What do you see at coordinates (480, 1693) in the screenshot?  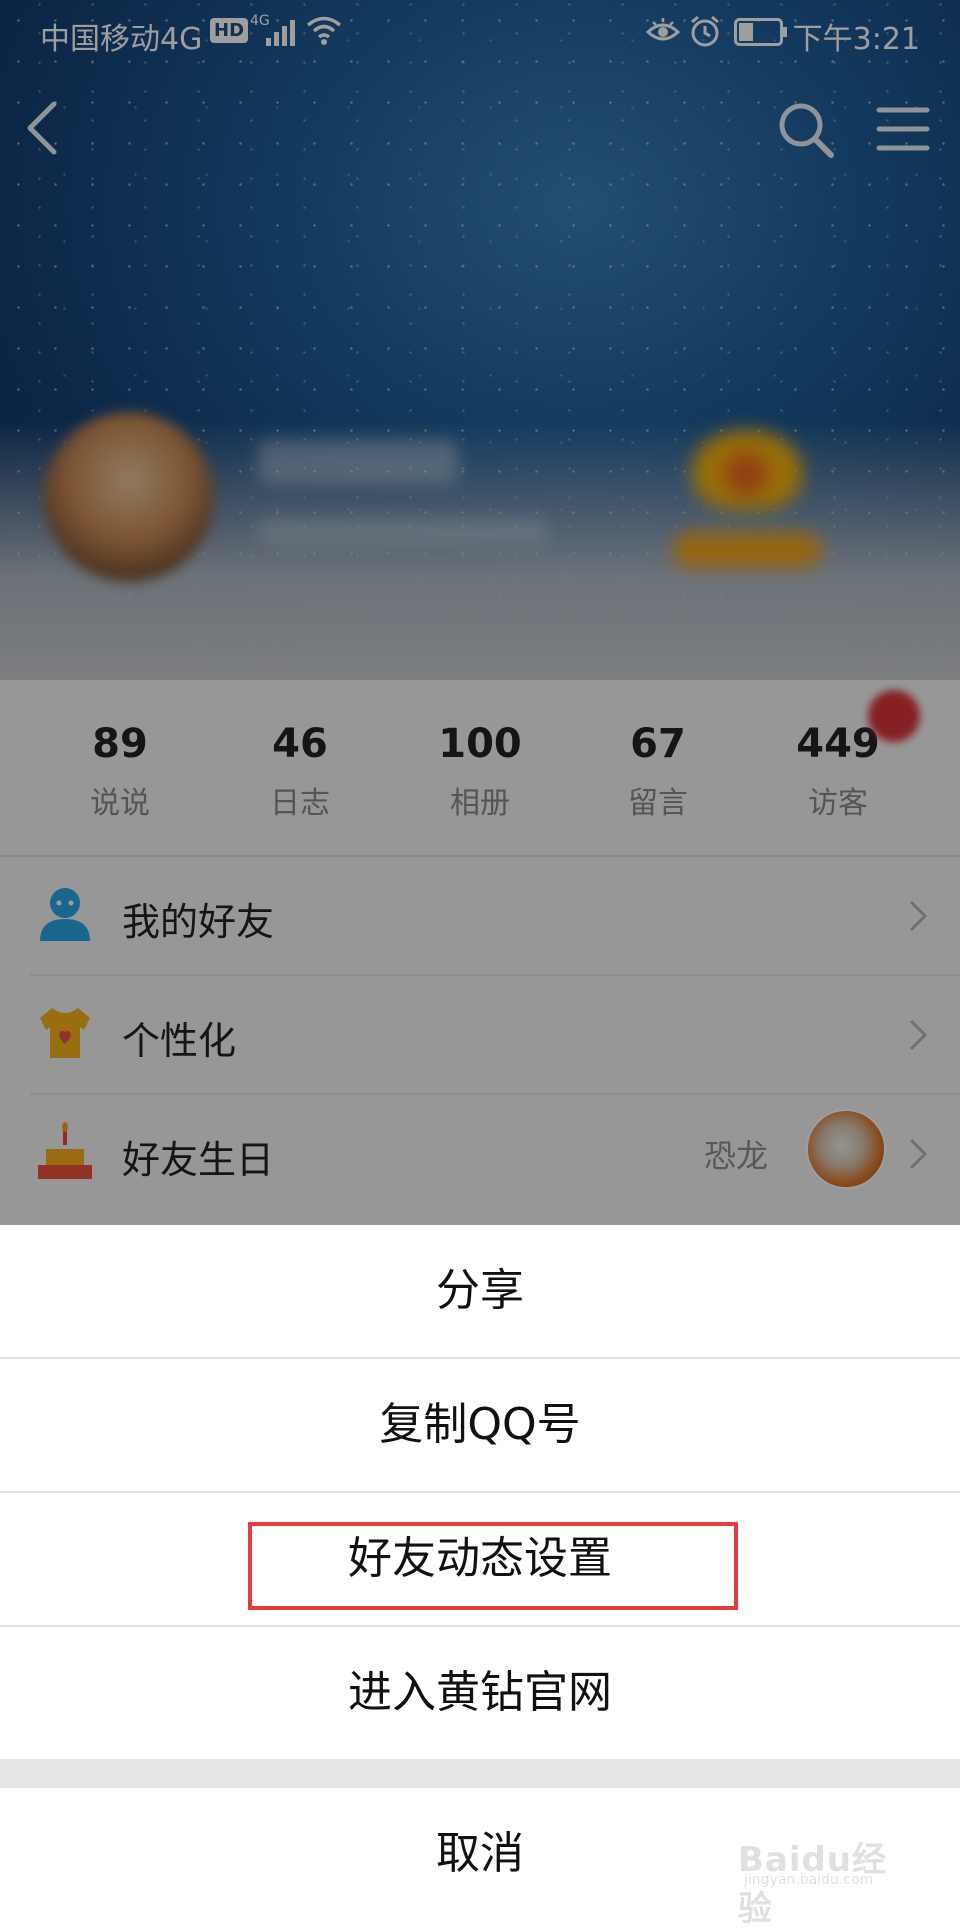 I see `yellow-diamond-site-button: 进入黄钻官网` at bounding box center [480, 1693].